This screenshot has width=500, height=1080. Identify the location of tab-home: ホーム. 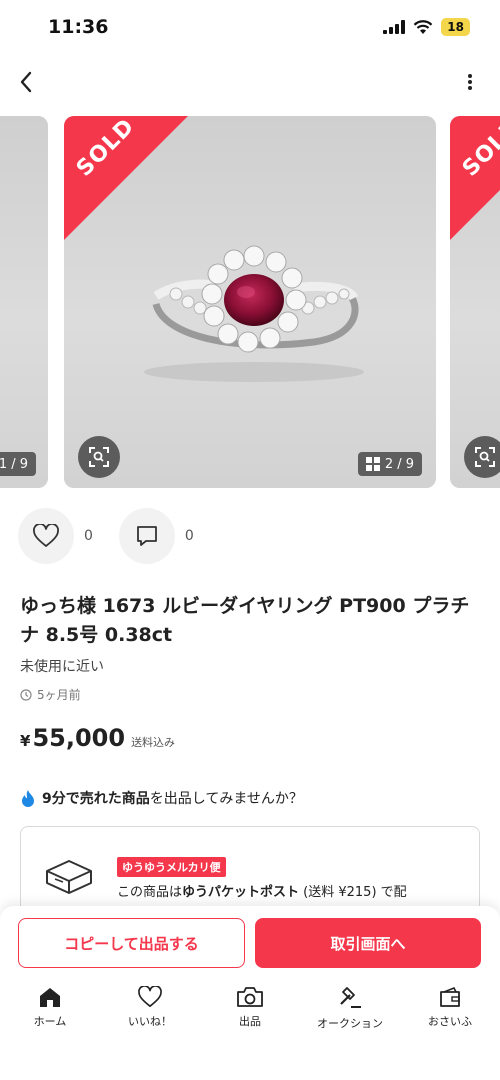
(50, 1016).